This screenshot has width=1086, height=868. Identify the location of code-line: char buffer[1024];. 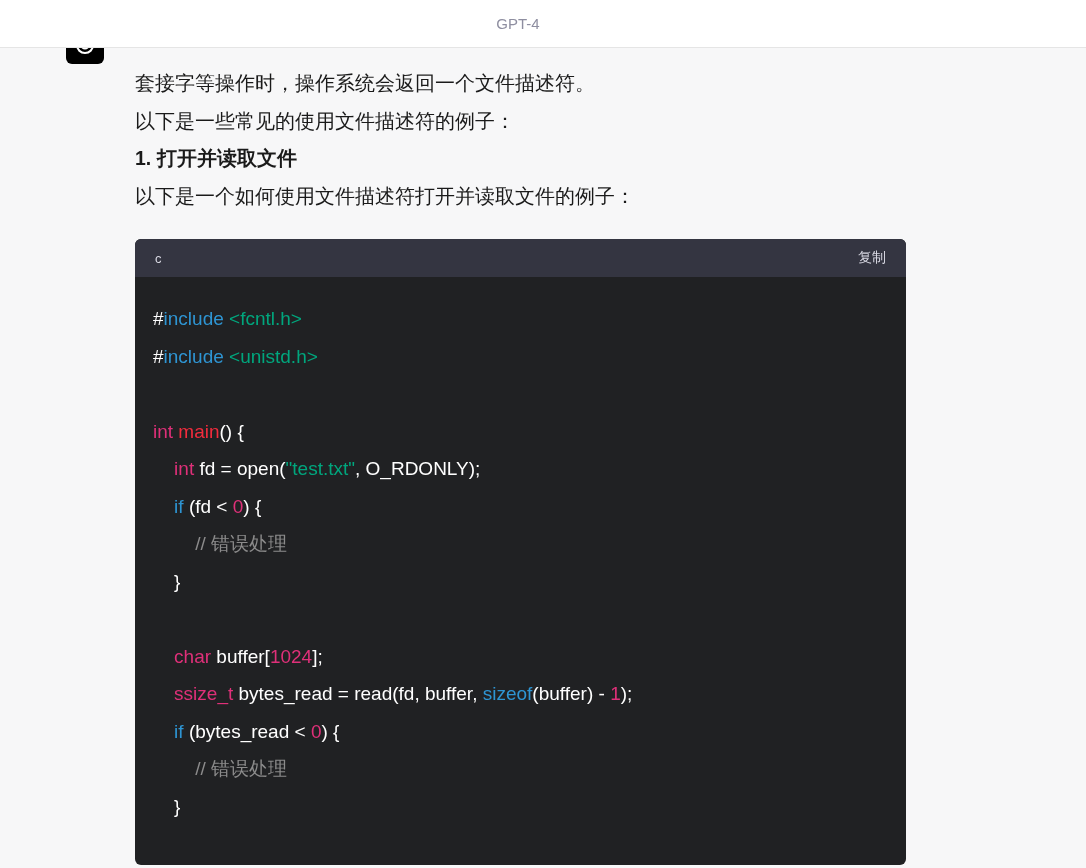
(248, 656).